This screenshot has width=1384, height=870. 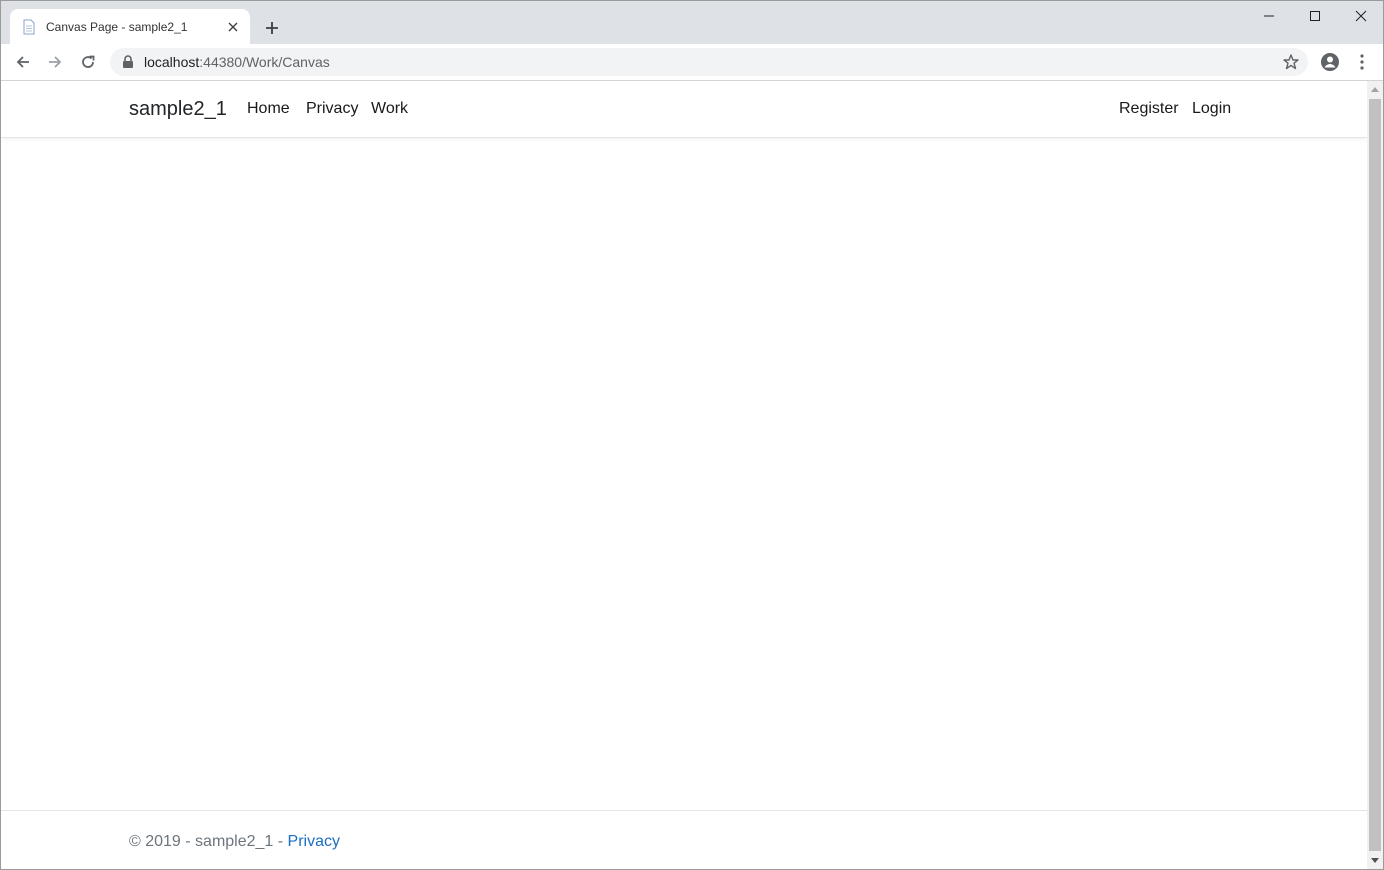 What do you see at coordinates (1211, 109) in the screenshot?
I see `nav-login: Login` at bounding box center [1211, 109].